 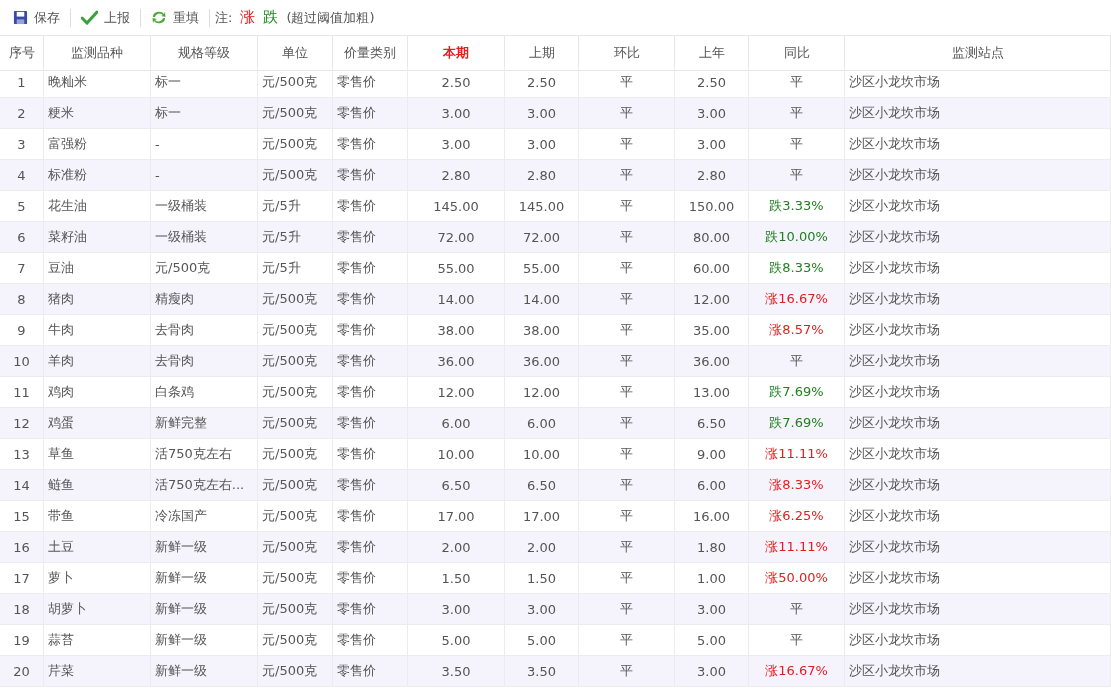 What do you see at coordinates (978, 53) in the screenshot?
I see `column-header: 监测站点` at bounding box center [978, 53].